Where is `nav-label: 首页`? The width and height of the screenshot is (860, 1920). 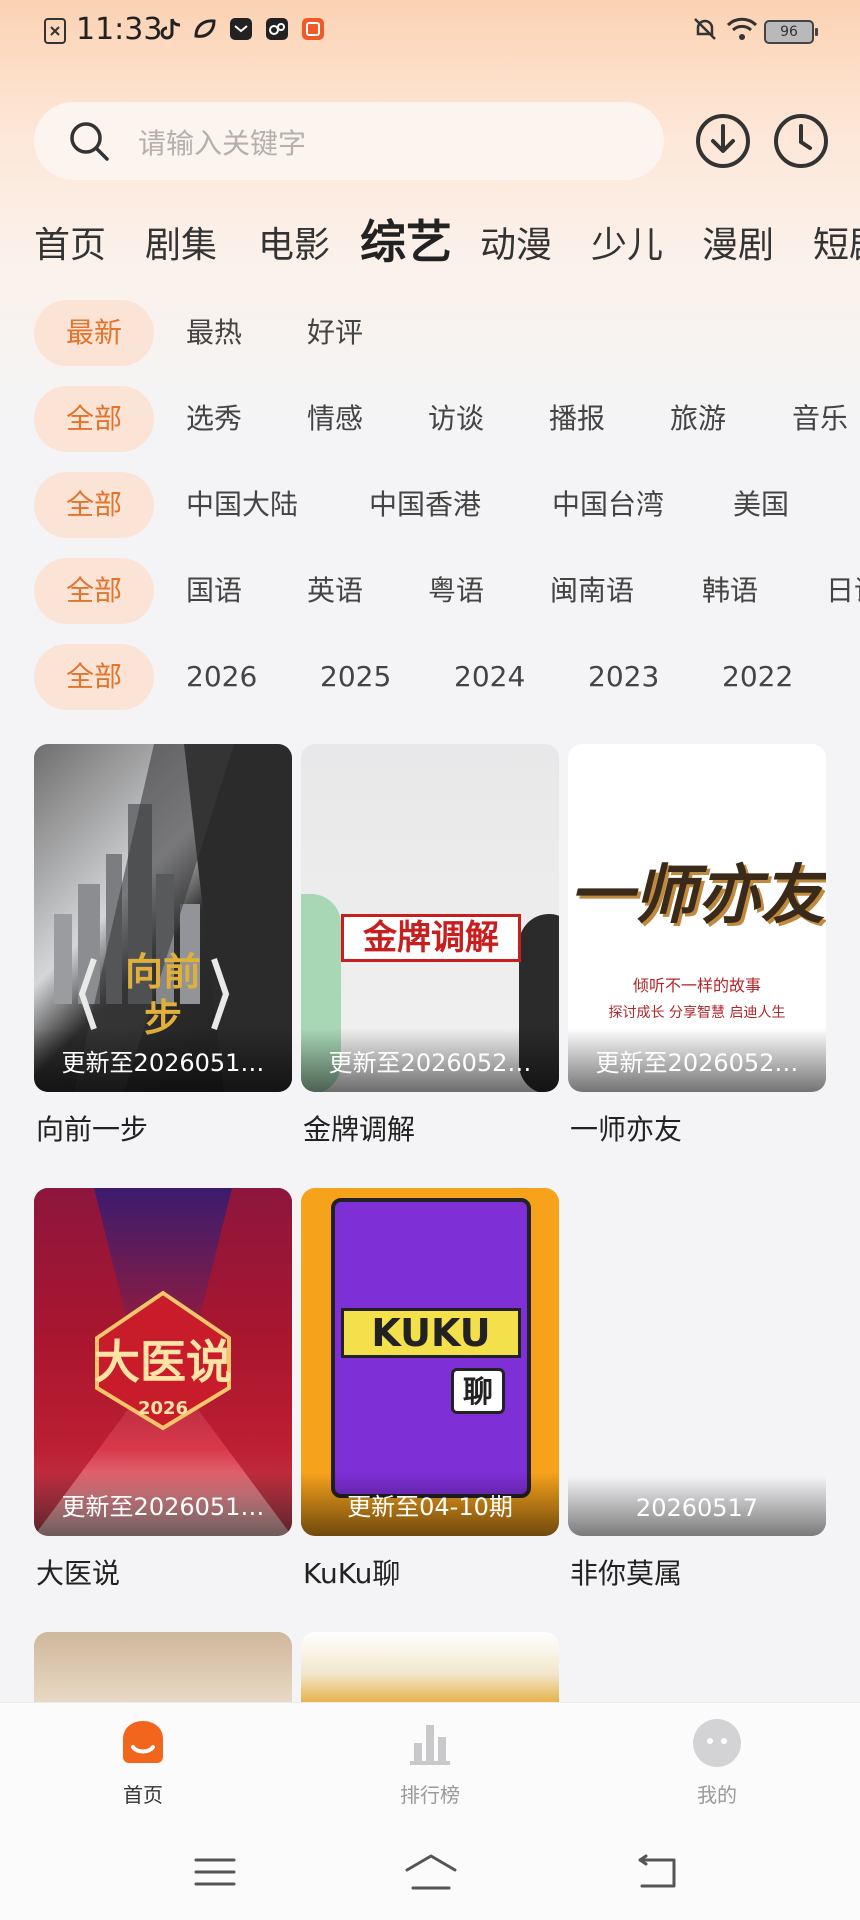
nav-label: 首页 is located at coordinates (143, 1795).